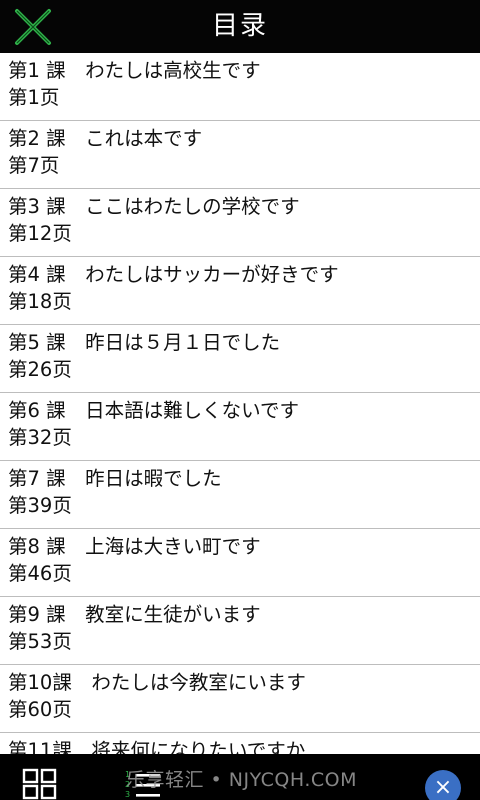 The image size is (480, 800). What do you see at coordinates (240, 155) in the screenshot?
I see `list-item: 第2 課 これは本です 第7页` at bounding box center [240, 155].